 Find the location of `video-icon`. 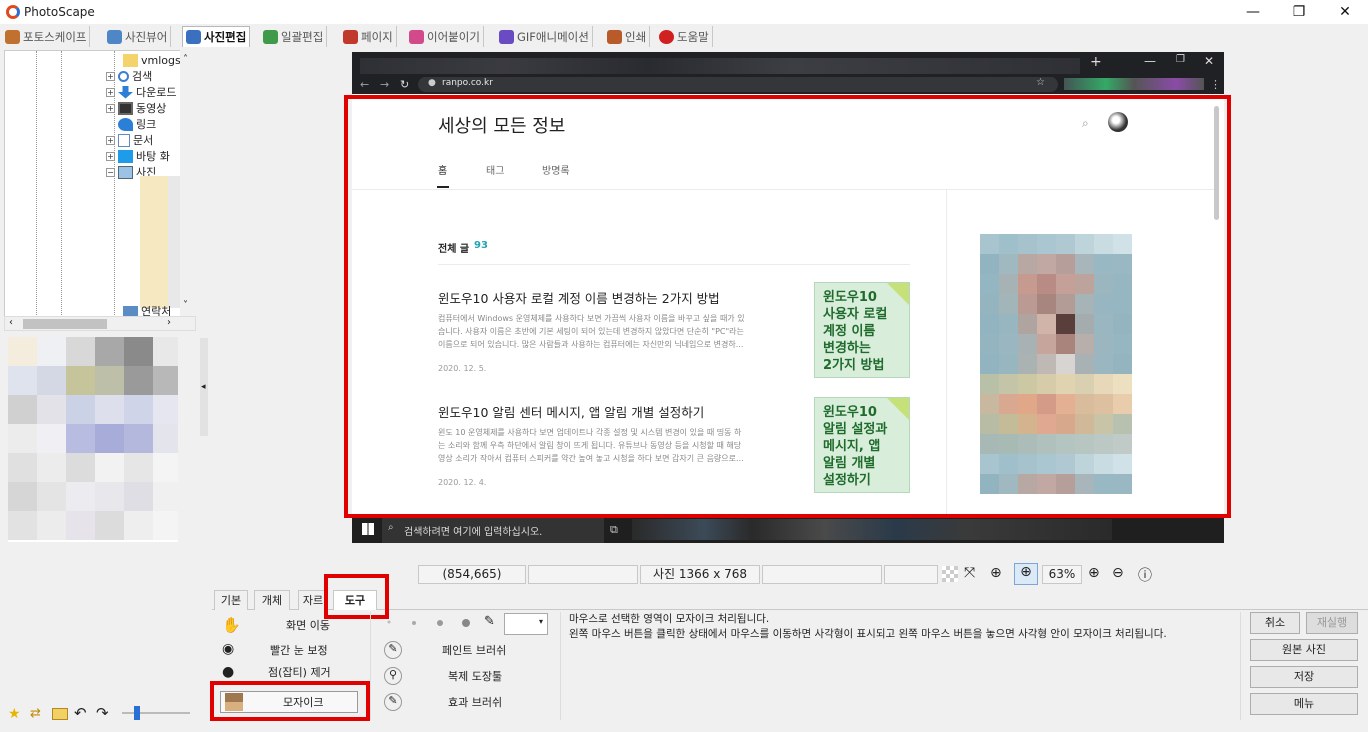

video-icon is located at coordinates (125, 108).